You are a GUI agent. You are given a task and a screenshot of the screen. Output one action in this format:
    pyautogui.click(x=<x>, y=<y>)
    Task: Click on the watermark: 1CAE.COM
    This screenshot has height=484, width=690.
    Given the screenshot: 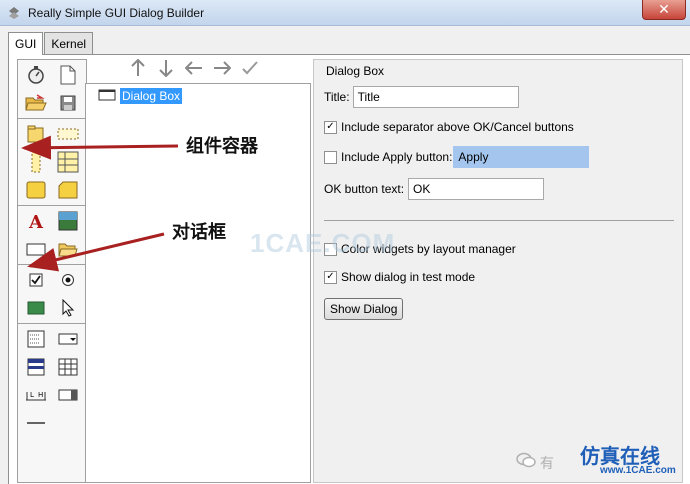 What is the action you would take?
    pyautogui.click(x=323, y=243)
    